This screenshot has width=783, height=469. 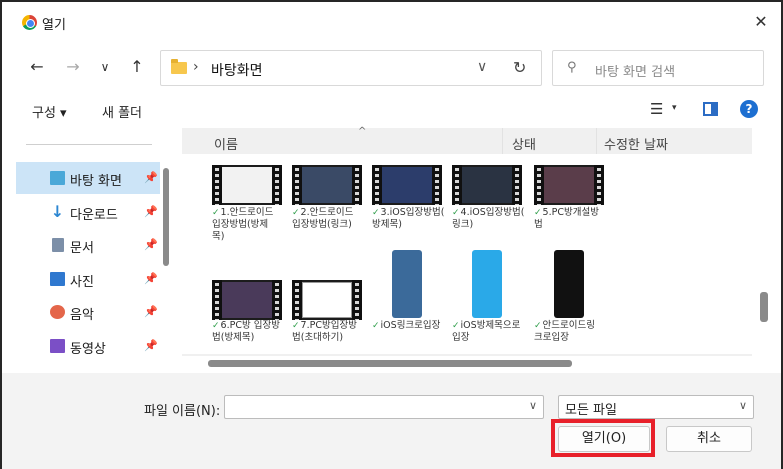 I want to click on new-folder-button: 새 폴더, so click(x=122, y=111).